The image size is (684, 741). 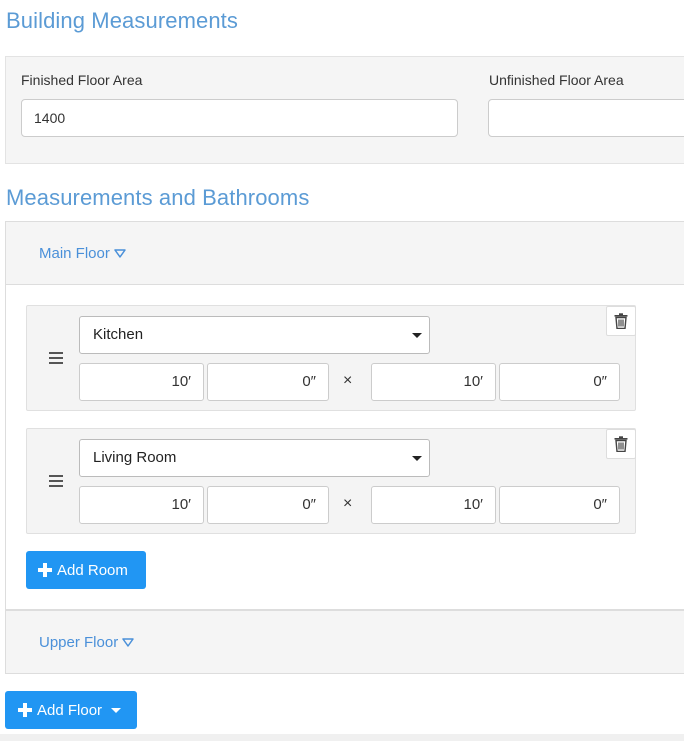 I want to click on footer-divider, so click(x=342, y=737).